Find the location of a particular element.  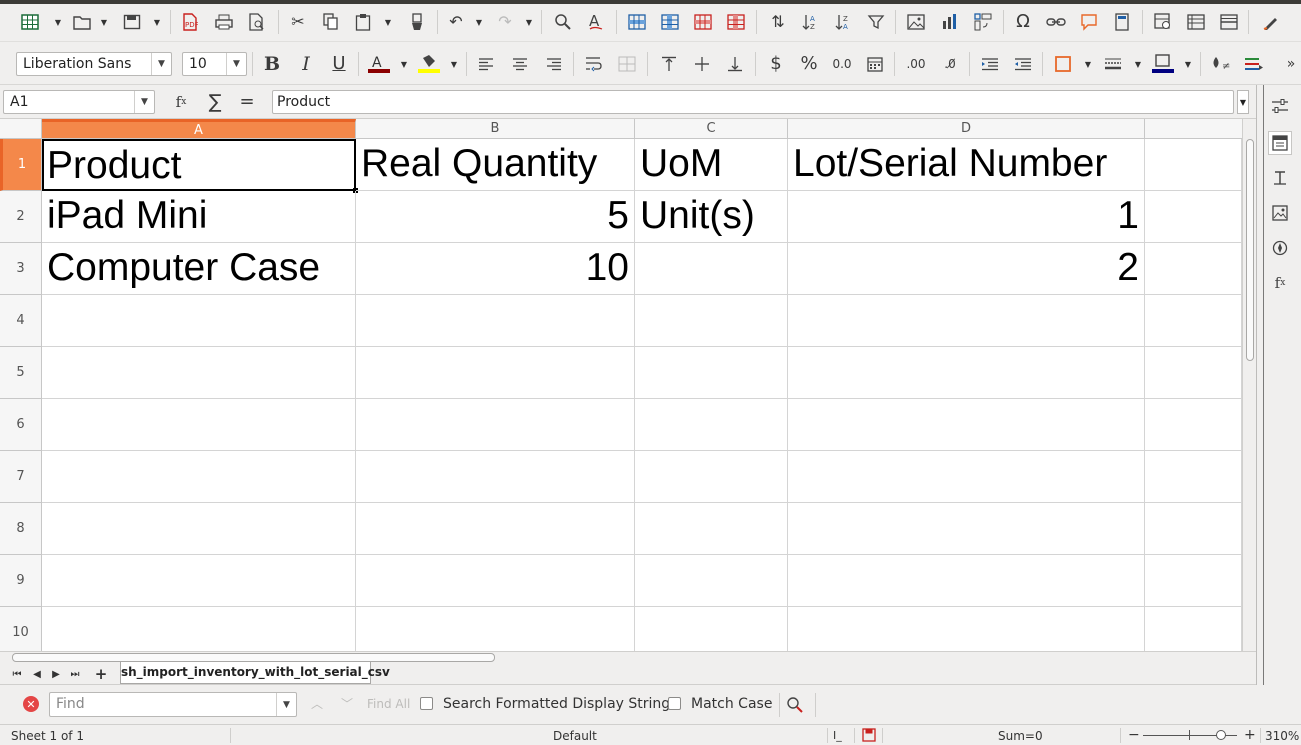

match-case-checkbox is located at coordinates (674, 703).